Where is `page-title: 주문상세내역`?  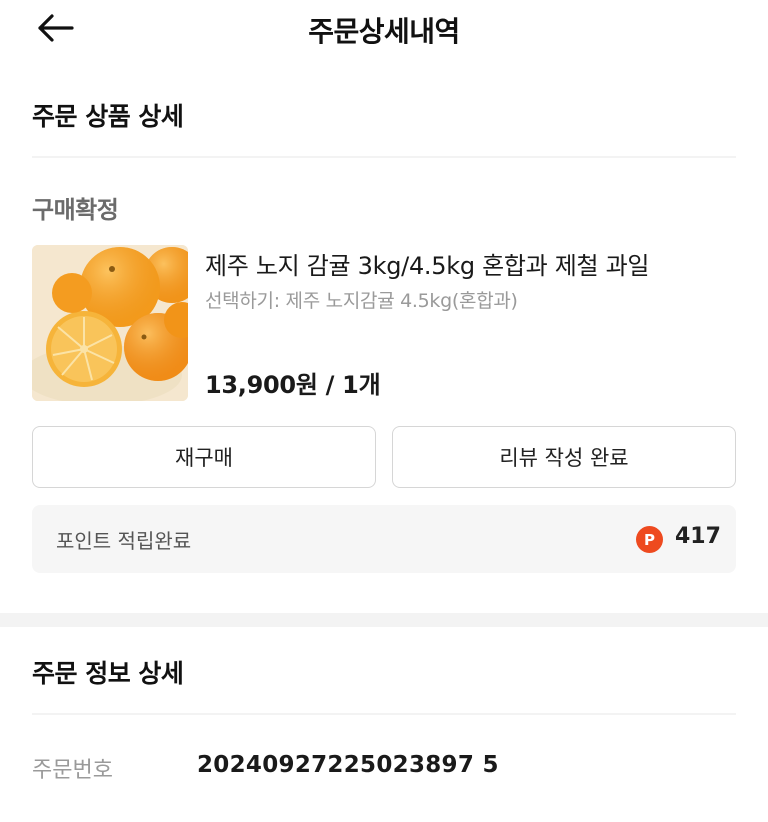 page-title: 주문상세내역 is located at coordinates (384, 31).